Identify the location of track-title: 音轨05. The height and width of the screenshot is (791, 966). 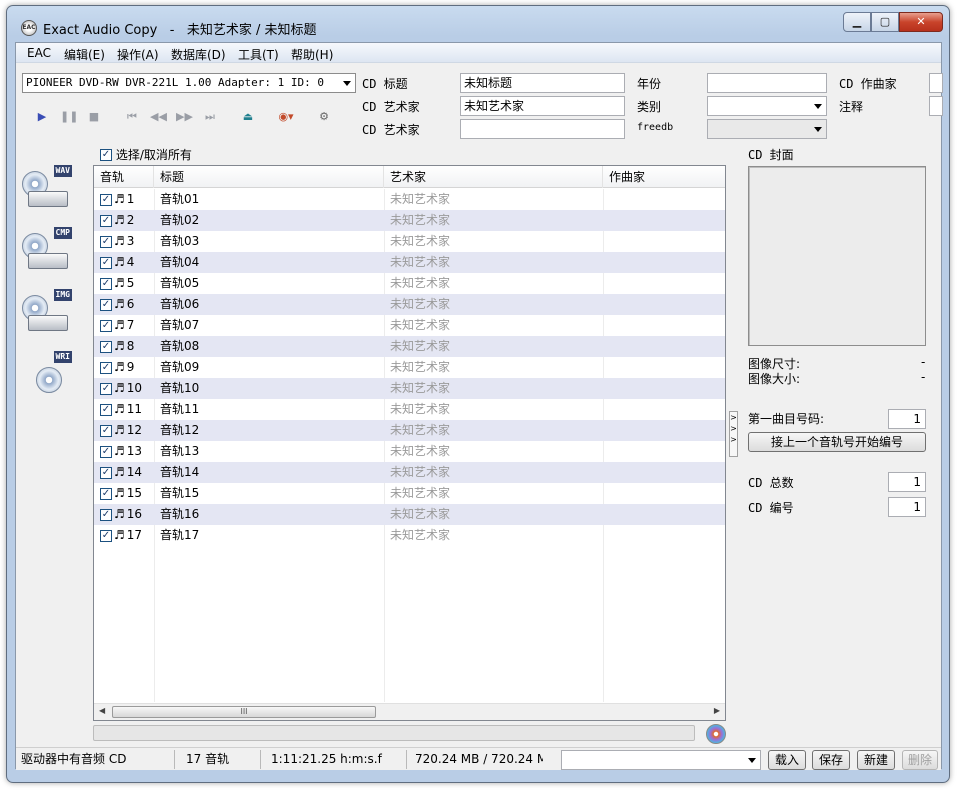
(179, 283).